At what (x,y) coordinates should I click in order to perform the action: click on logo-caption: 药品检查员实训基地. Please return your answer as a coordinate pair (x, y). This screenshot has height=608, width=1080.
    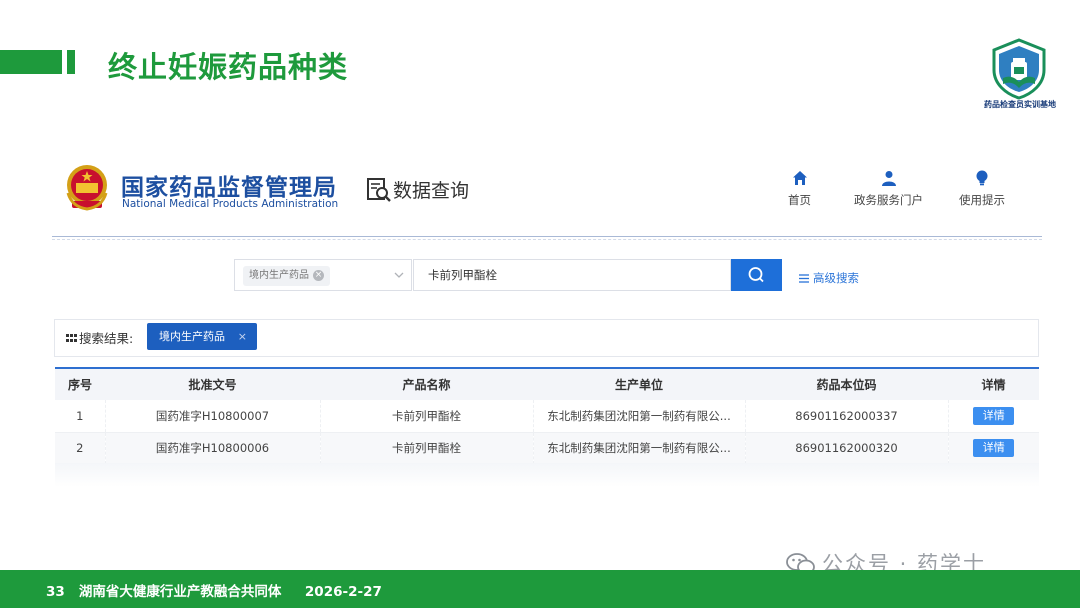
    Looking at the image, I should click on (1020, 104).